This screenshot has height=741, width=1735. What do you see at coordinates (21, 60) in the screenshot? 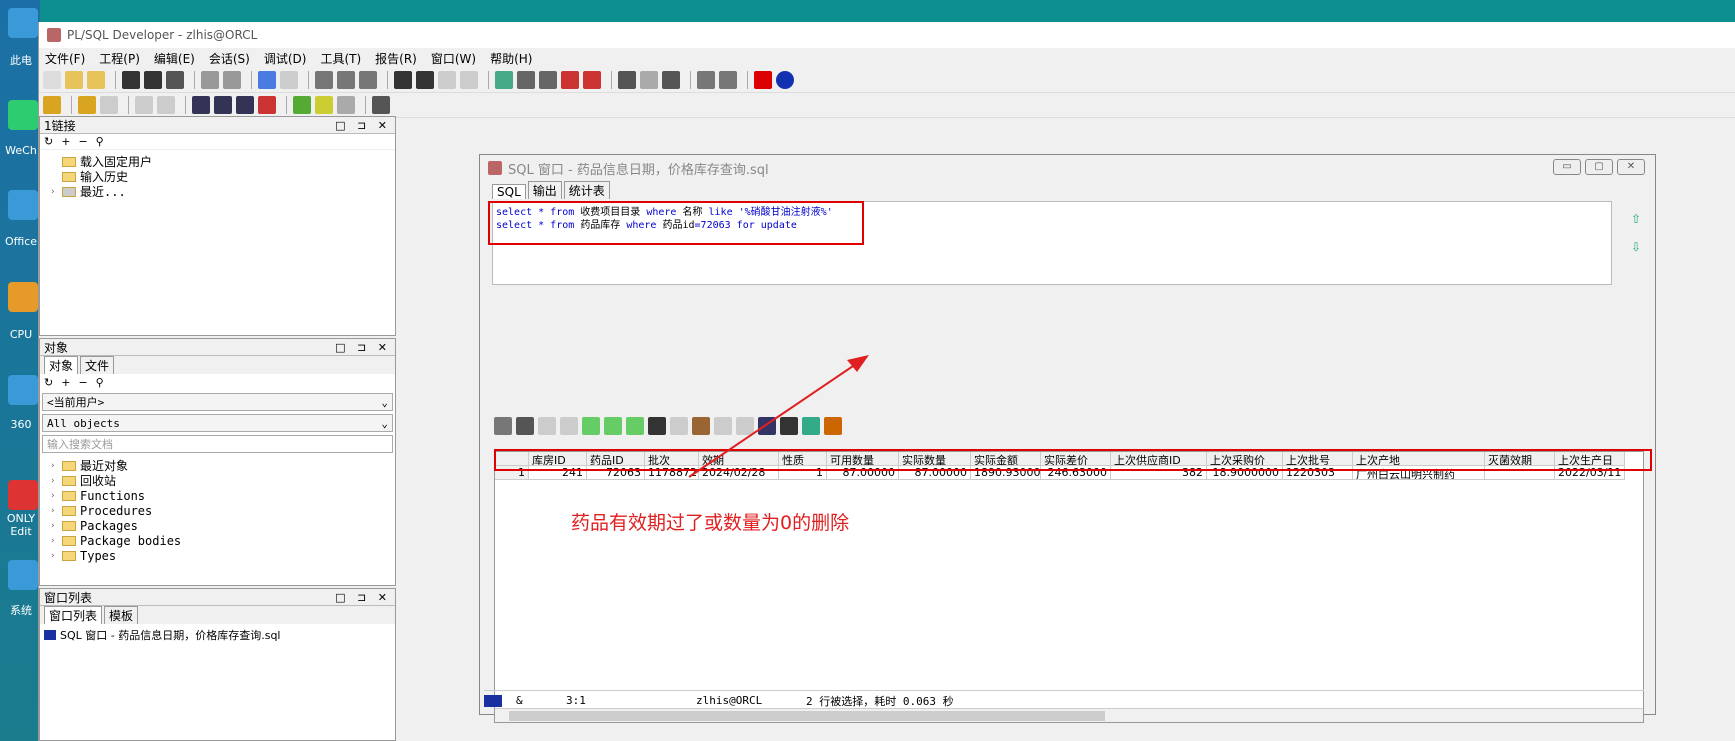
I see `desktop-label-0: 此电` at bounding box center [21, 60].